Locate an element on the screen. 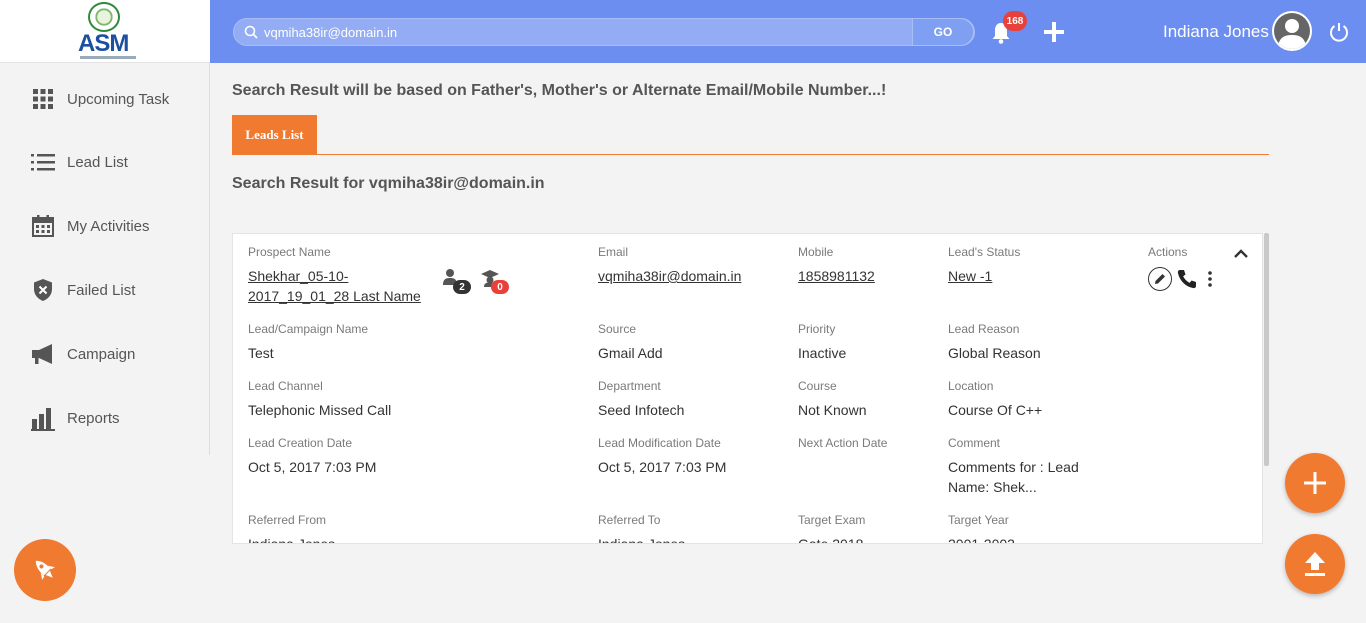  rocket-fab-button is located at coordinates (45, 570).